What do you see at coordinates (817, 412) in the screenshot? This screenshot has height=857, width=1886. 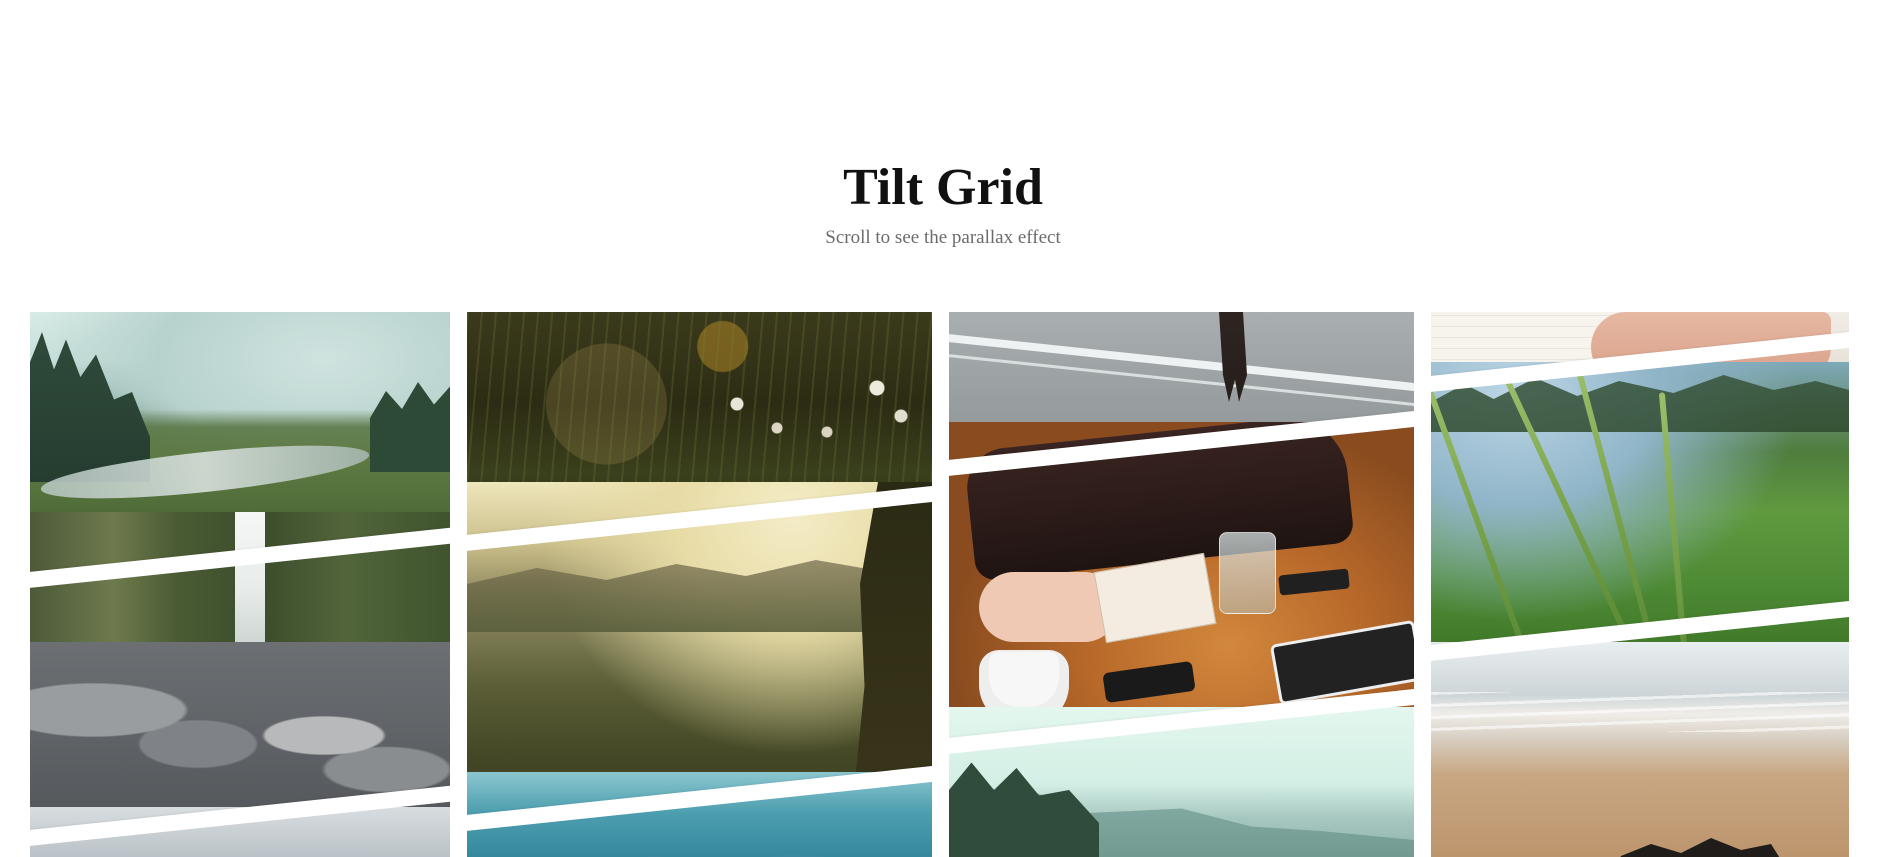 I see `wildflowers` at bounding box center [817, 412].